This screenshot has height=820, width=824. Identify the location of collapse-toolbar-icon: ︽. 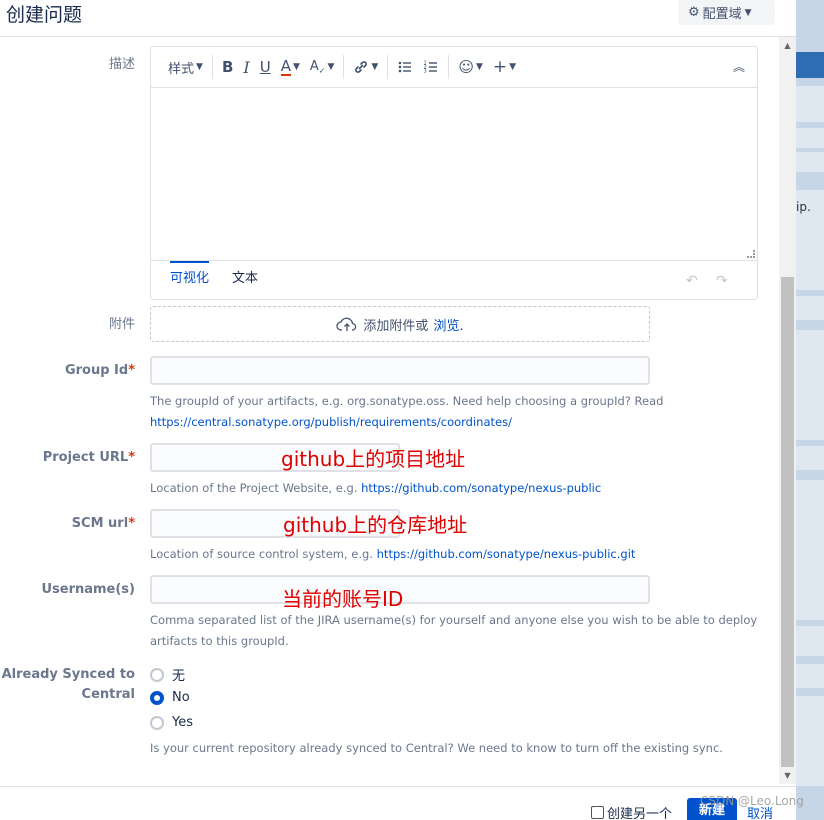
(739, 66).